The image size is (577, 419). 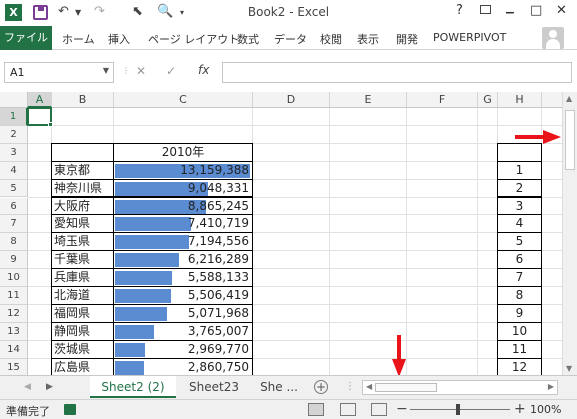 I want to click on row-header-14: 14, so click(x=14, y=349).